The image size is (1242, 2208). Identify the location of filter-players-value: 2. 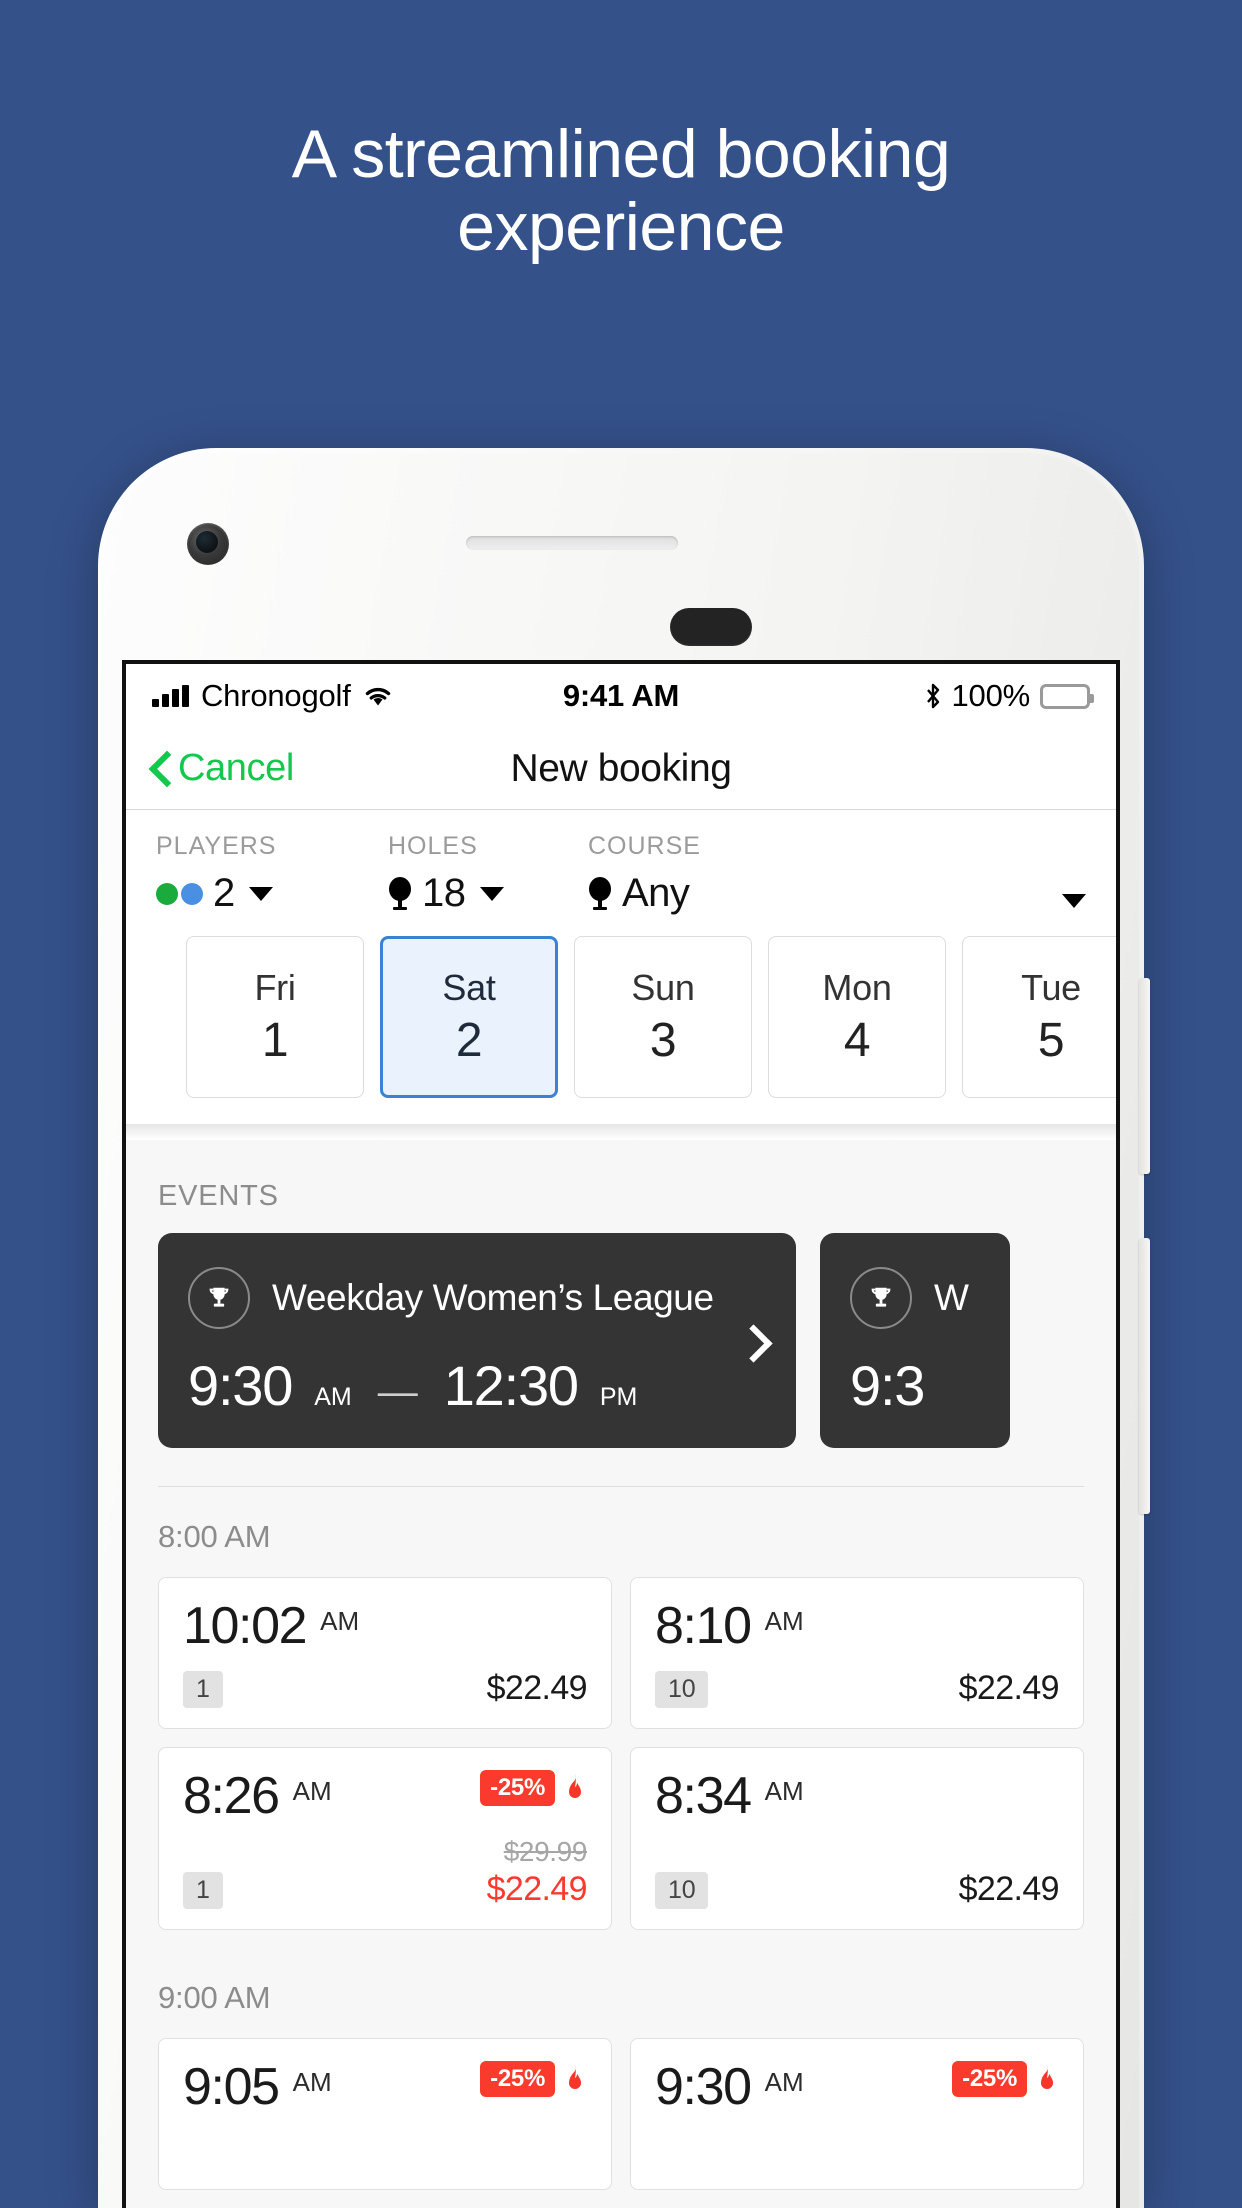
(224, 893).